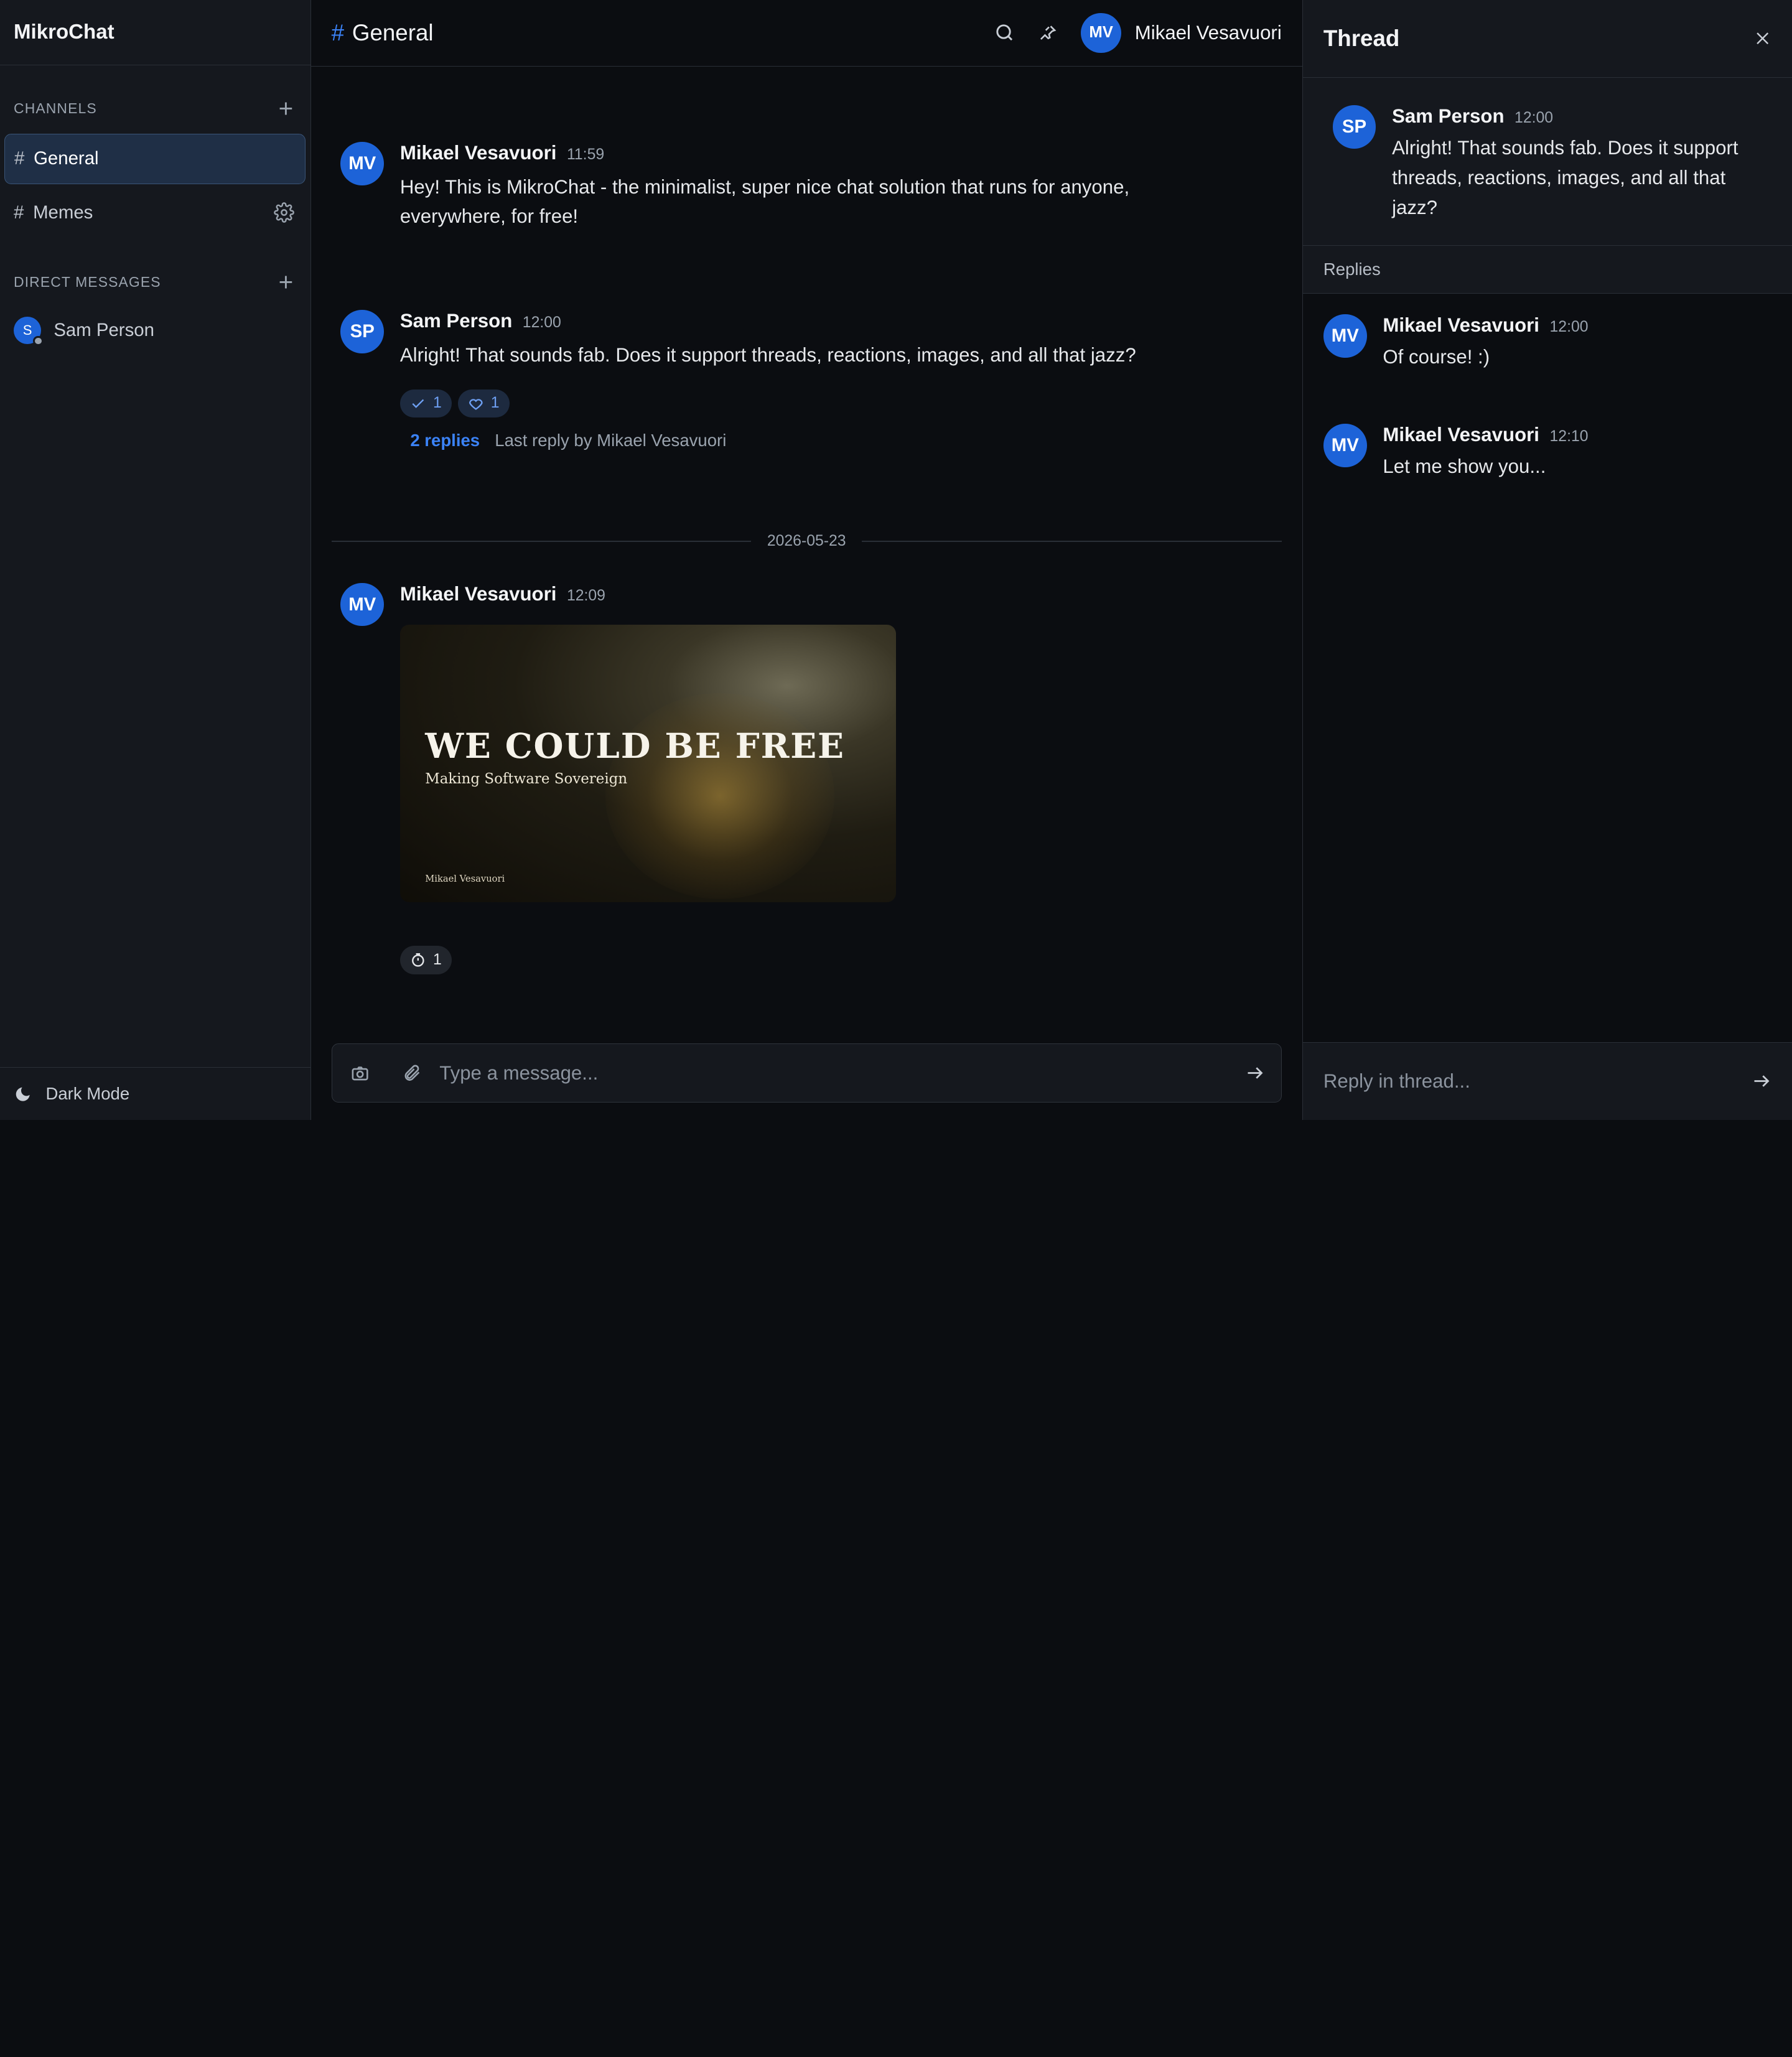 The width and height of the screenshot is (1792, 2057). I want to click on thread-title: Thread, so click(1361, 38).